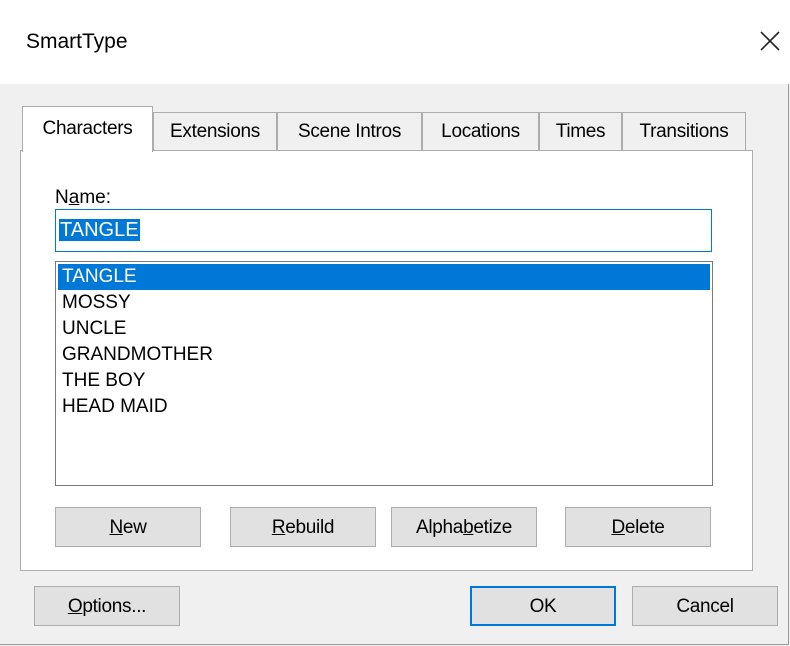 This screenshot has width=790, height=646. Describe the element at coordinates (128, 527) in the screenshot. I see `new-button: New` at that location.